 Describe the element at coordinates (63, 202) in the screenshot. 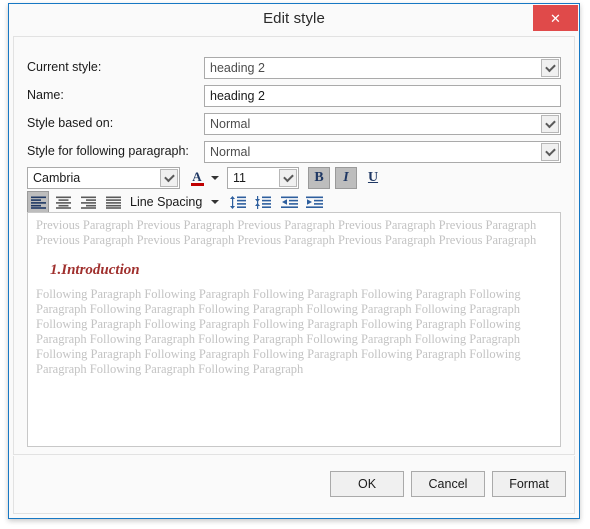

I see `align-center-icon` at that location.